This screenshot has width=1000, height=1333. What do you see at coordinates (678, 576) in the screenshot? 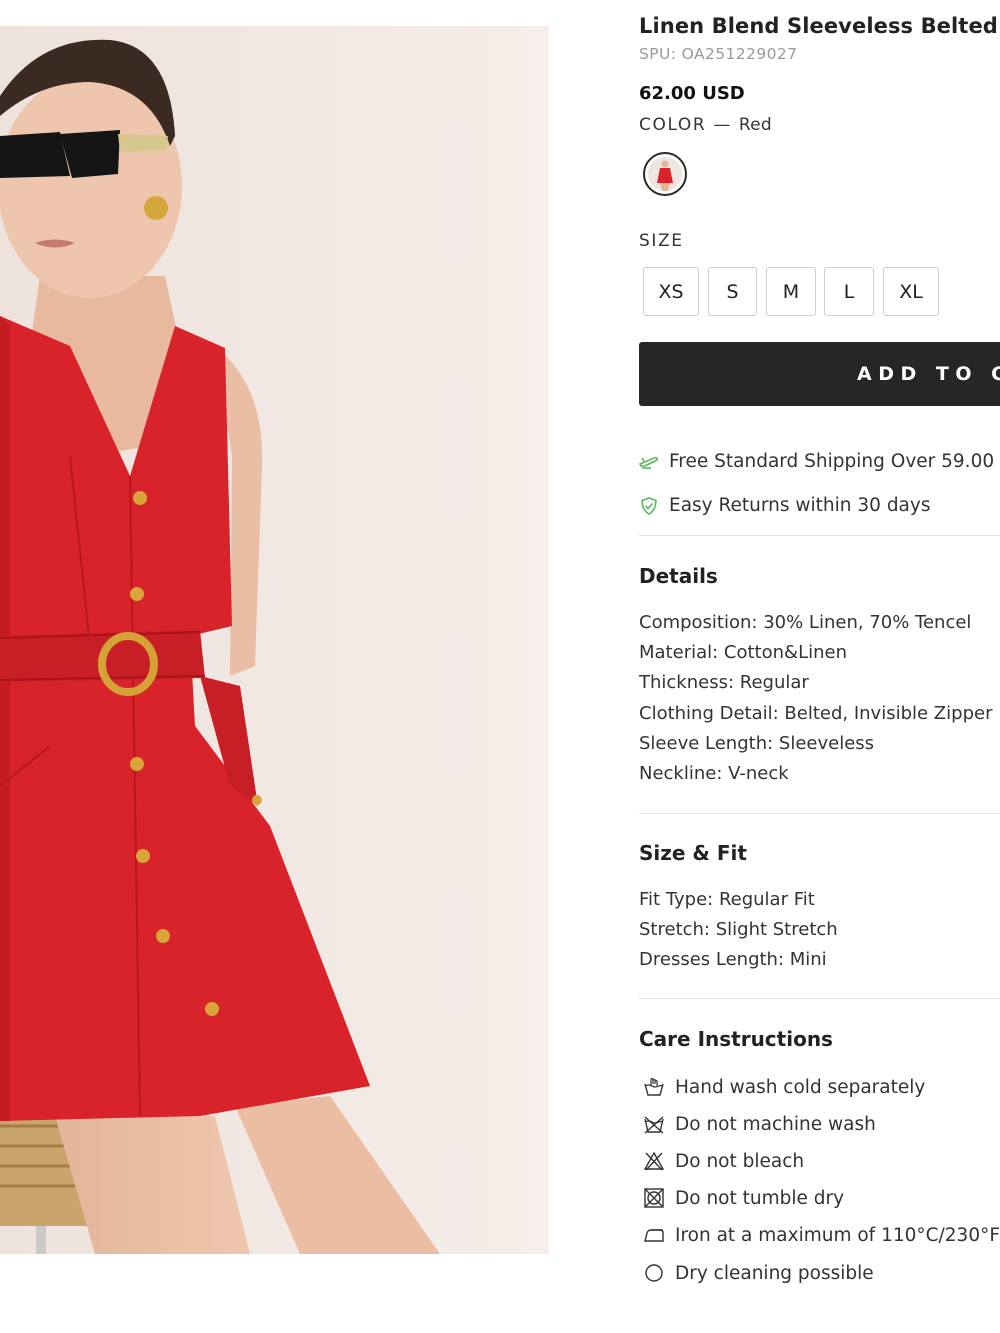
I see `details-heading: Details` at bounding box center [678, 576].